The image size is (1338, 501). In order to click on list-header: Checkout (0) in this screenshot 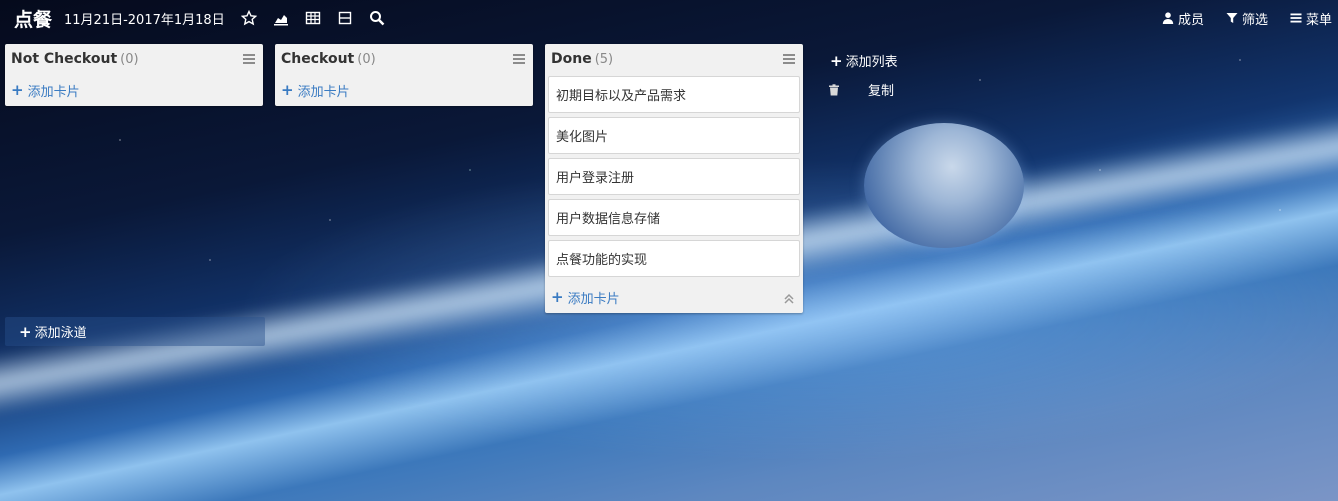, I will do `click(404, 59)`.